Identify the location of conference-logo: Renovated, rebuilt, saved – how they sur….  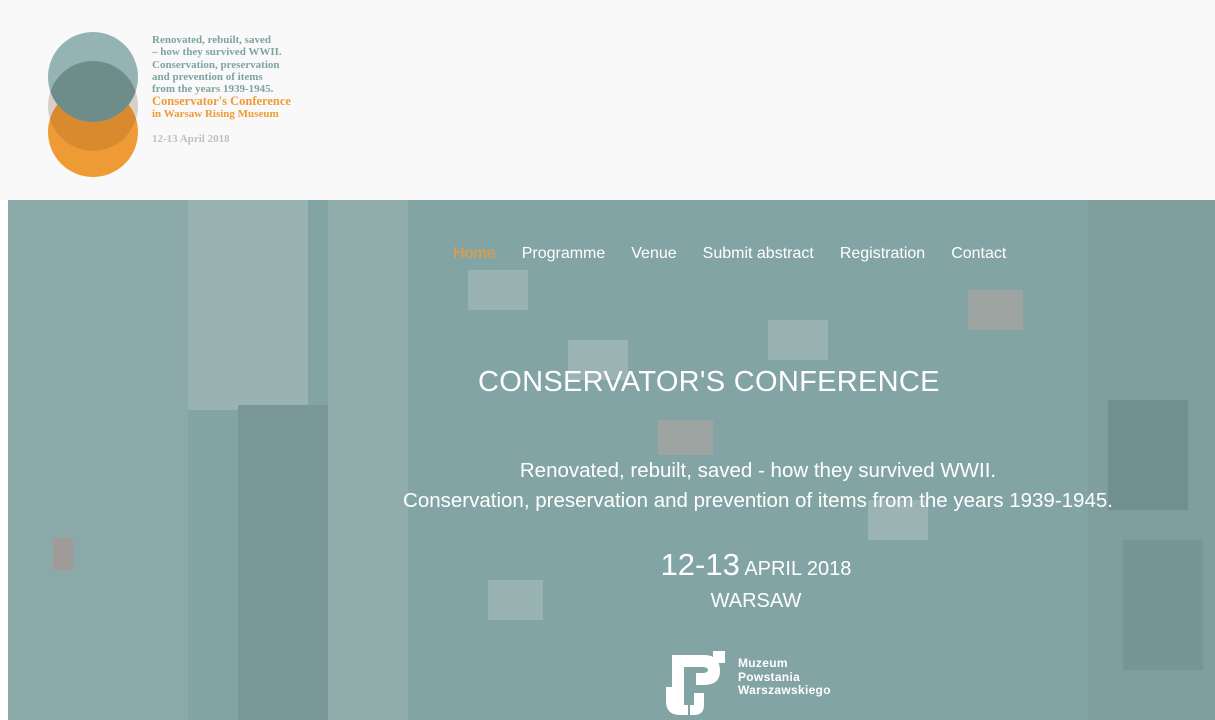
(220, 104).